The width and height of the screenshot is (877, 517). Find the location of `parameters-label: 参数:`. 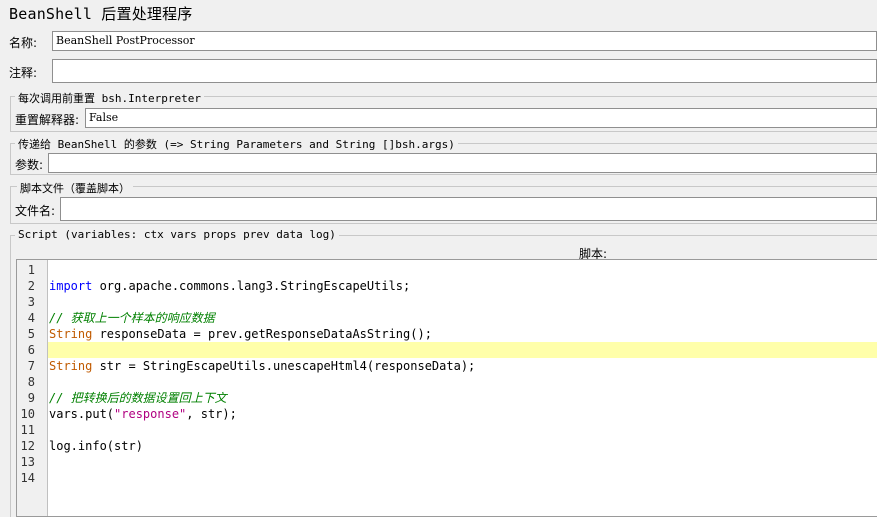

parameters-label: 参数: is located at coordinates (29, 165).